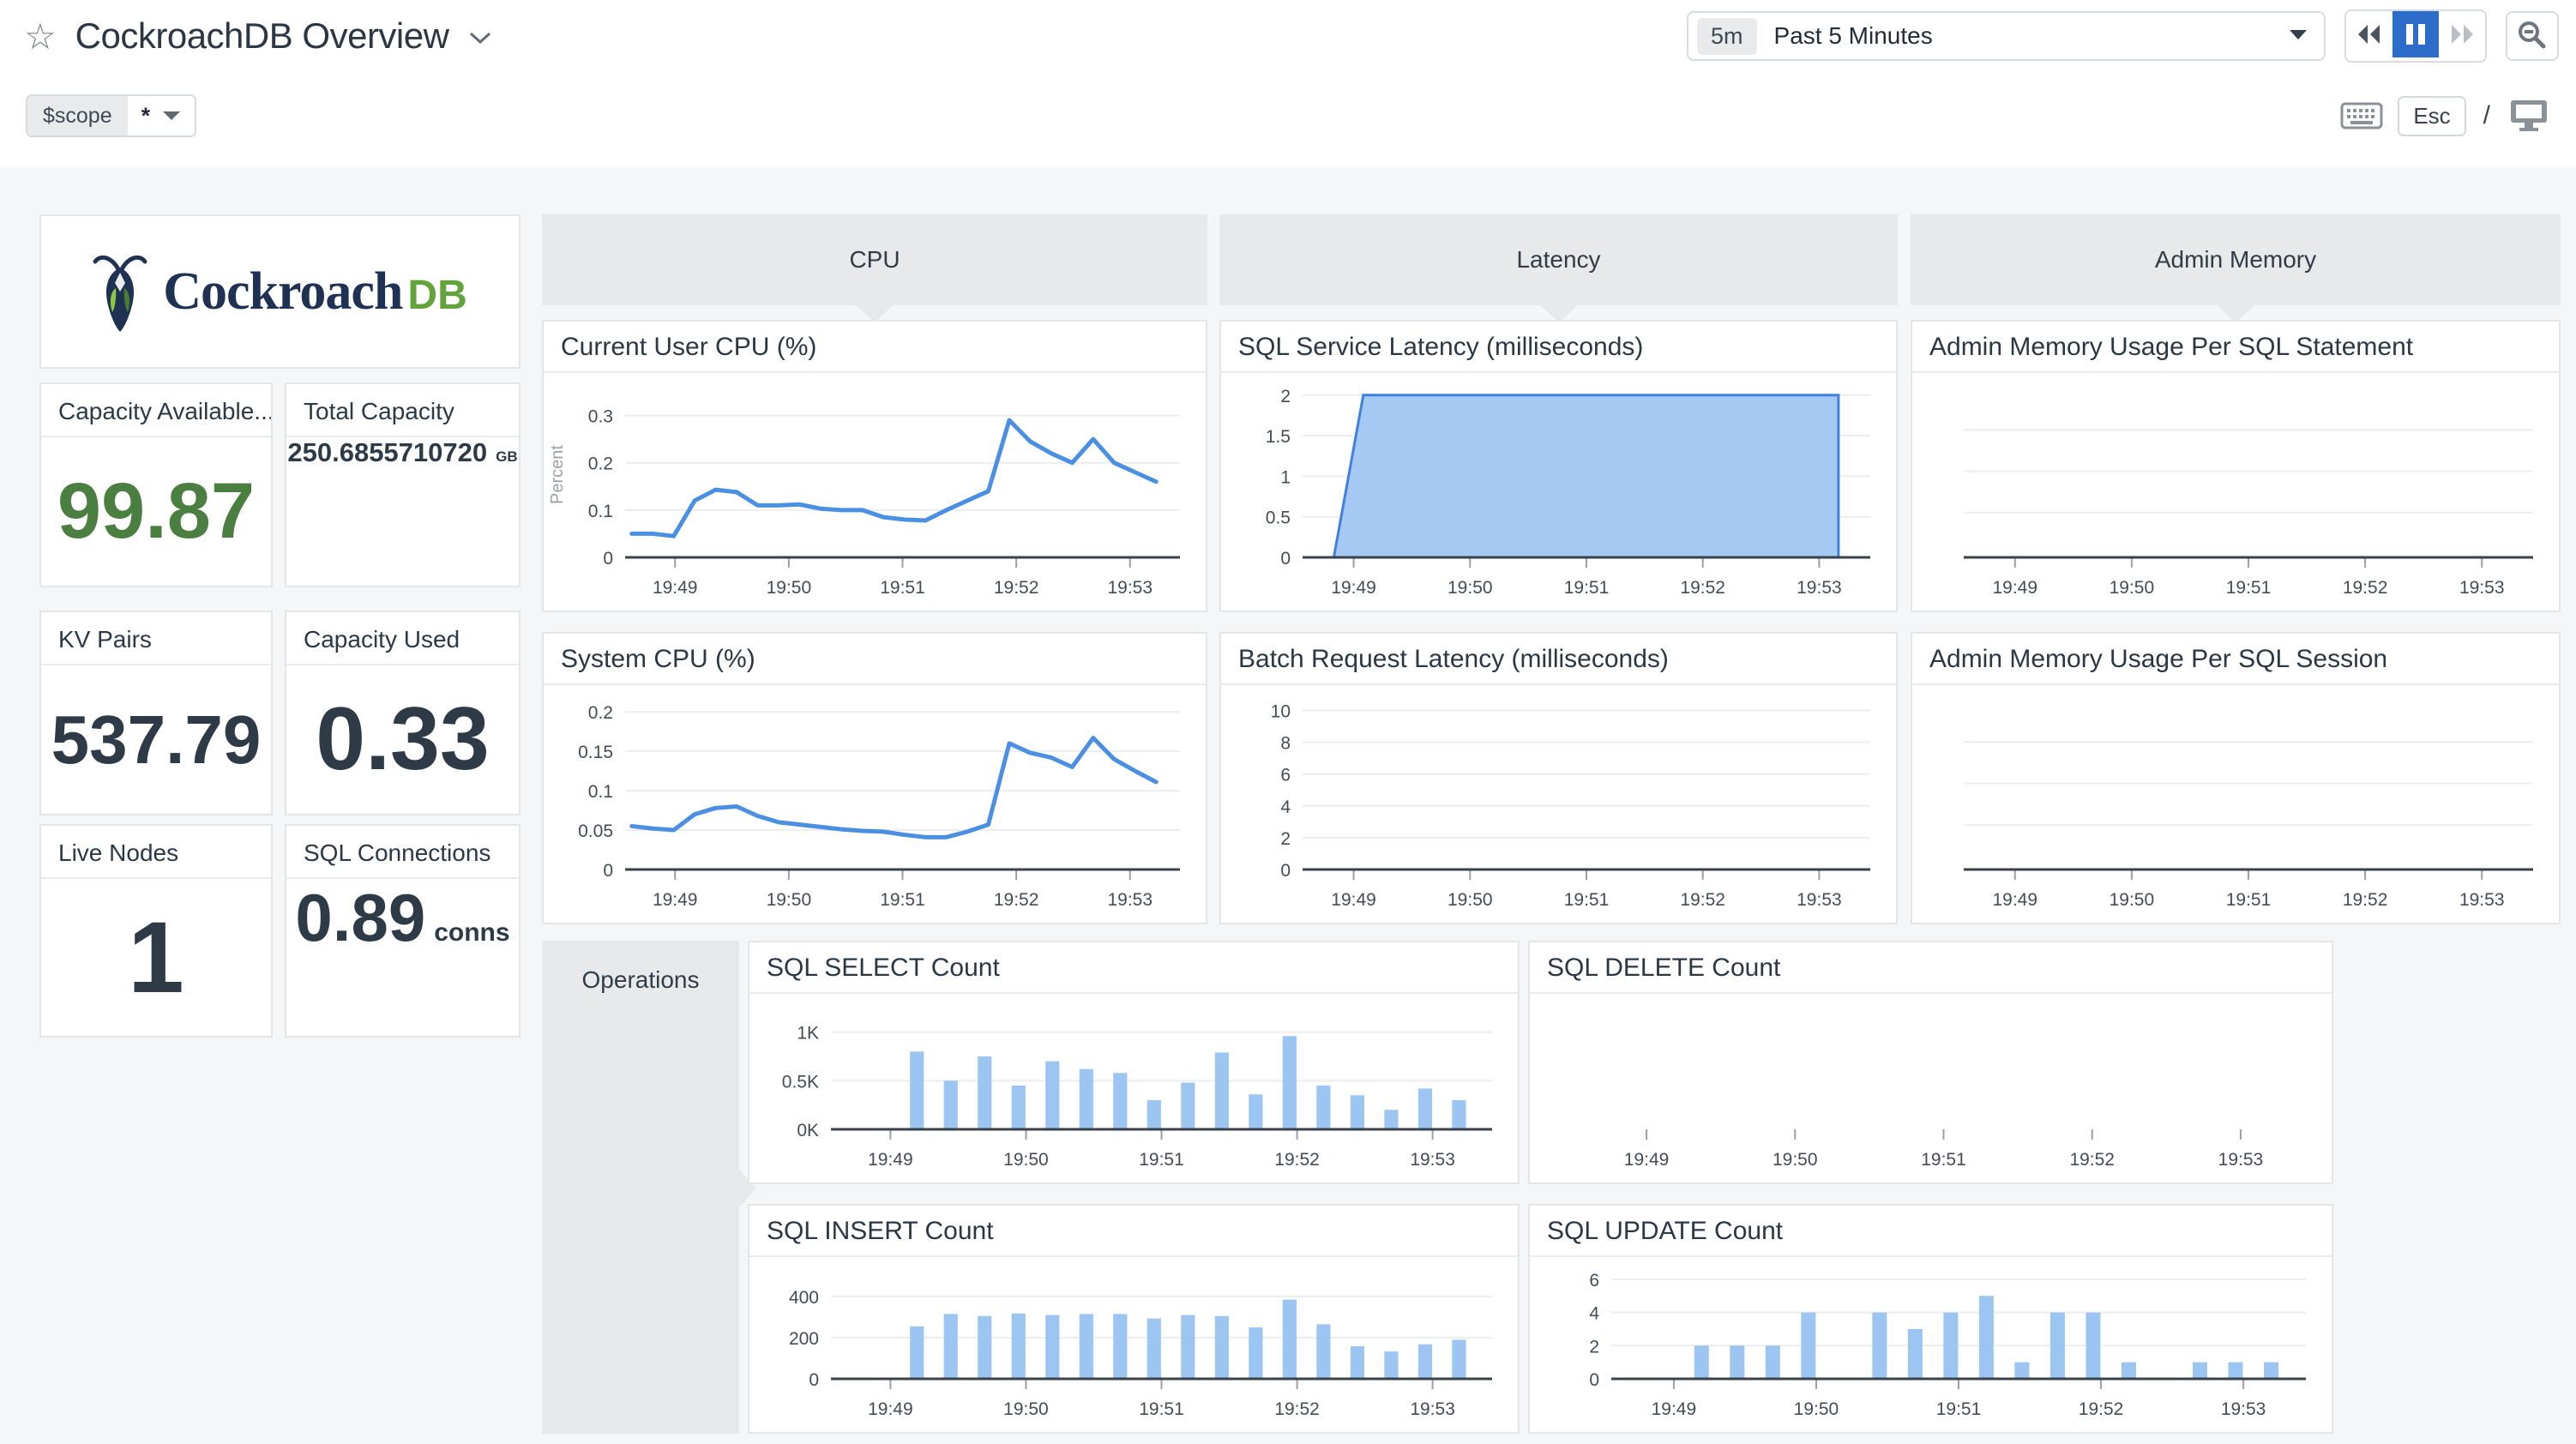 This screenshot has height=1444, width=2576. Describe the element at coordinates (804, 1298) in the screenshot. I see `svg-text: 400` at that location.